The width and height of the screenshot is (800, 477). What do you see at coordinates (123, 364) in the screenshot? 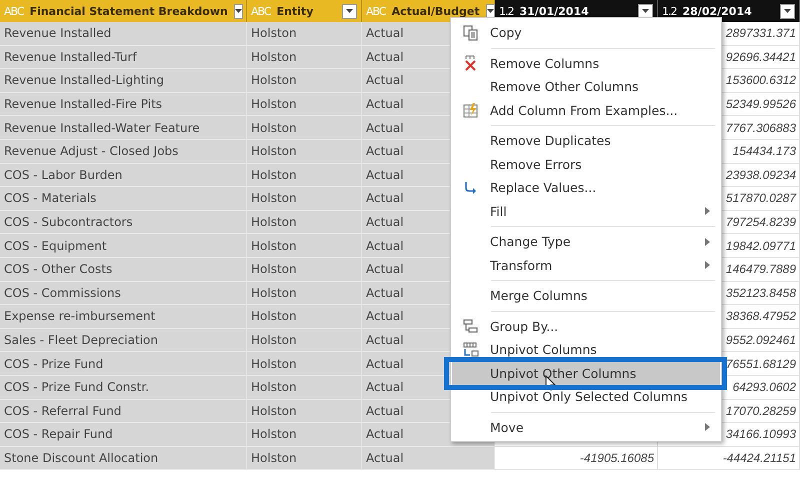
I see `table-cell: COS - Prize Fund` at bounding box center [123, 364].